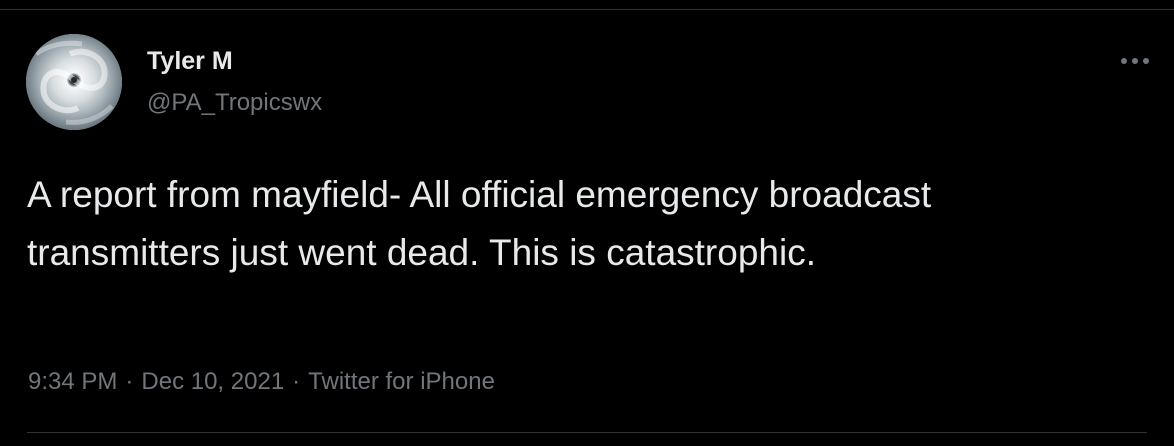 Image resolution: width=1174 pixels, height=446 pixels. I want to click on tweet-date: Dec 10, 2021, so click(212, 381).